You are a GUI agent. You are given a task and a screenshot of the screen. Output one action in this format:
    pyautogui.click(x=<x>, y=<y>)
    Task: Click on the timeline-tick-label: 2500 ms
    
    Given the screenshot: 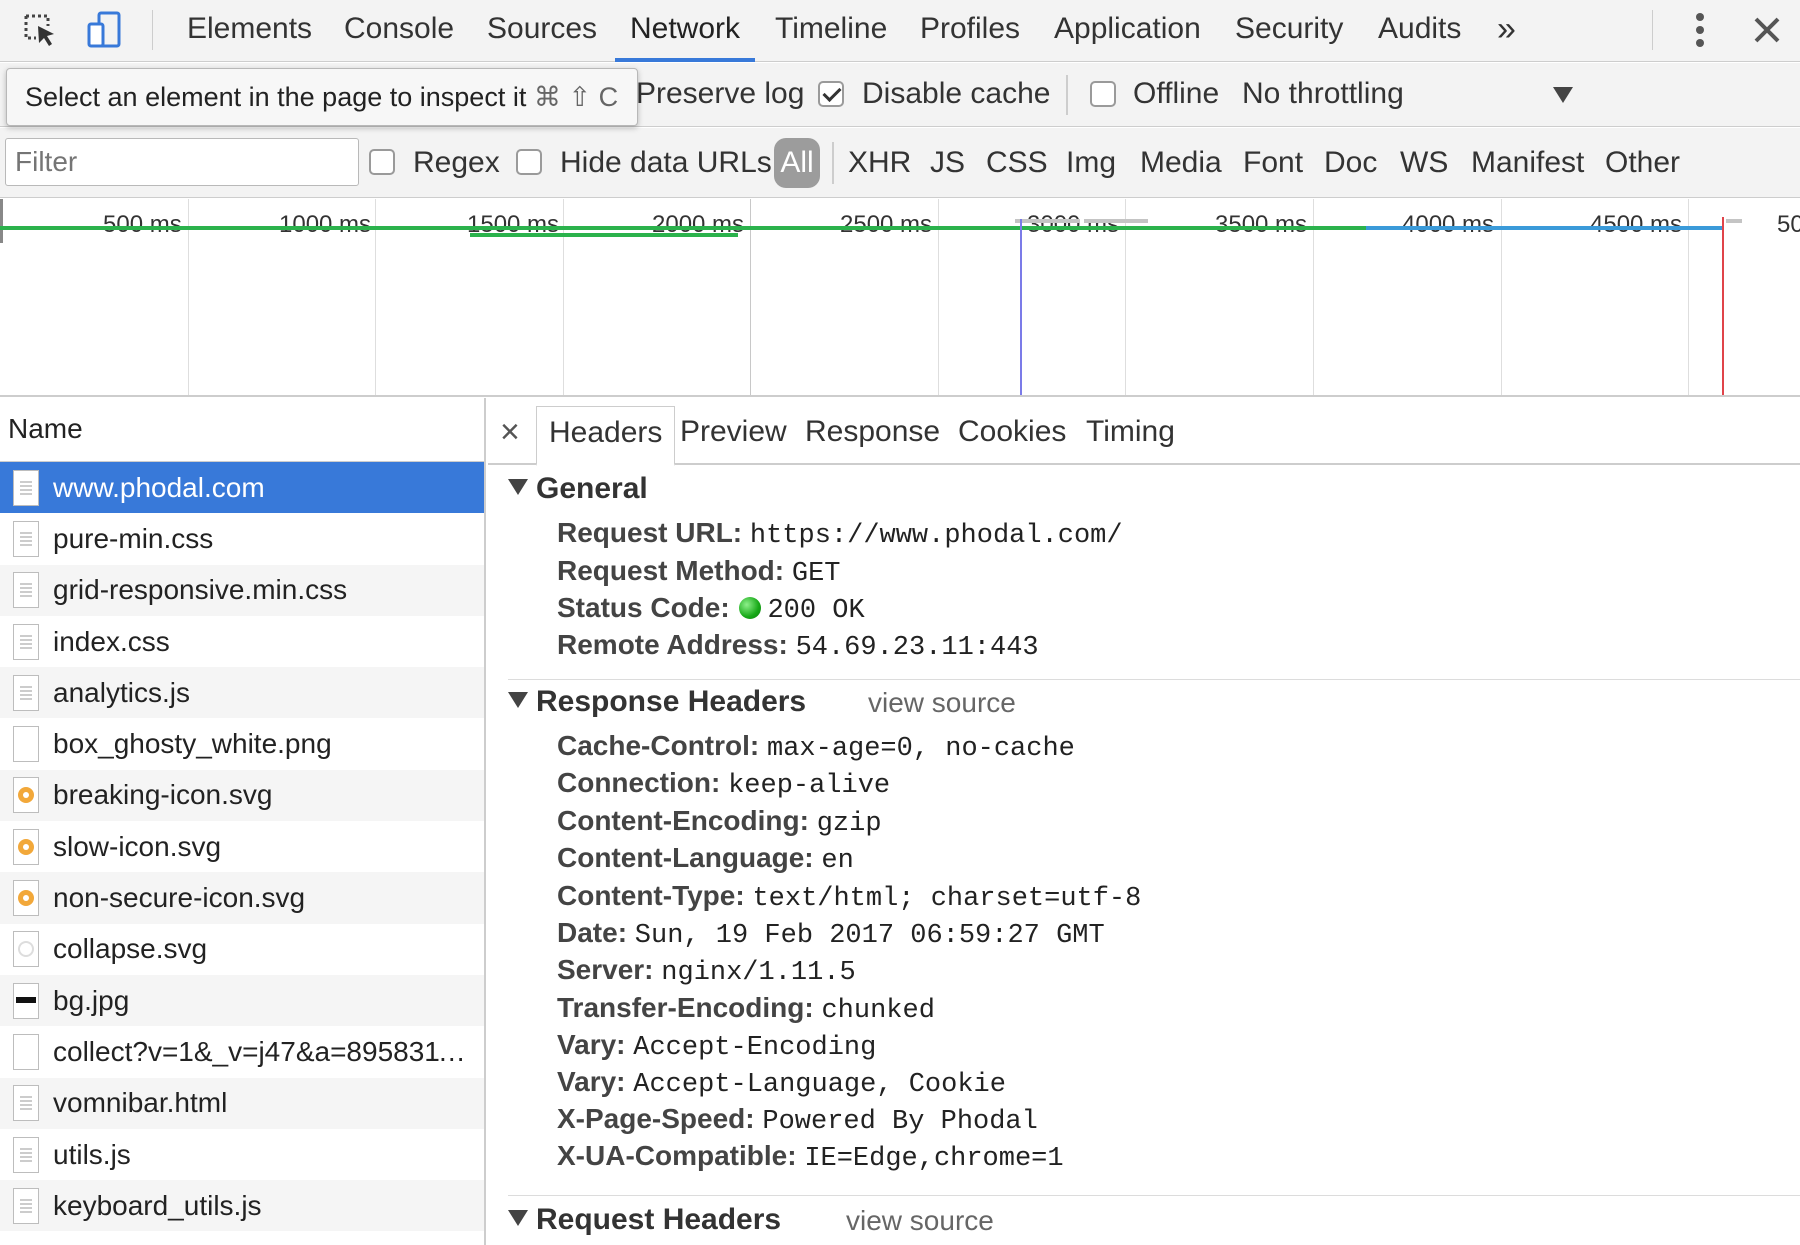 What is the action you would take?
    pyautogui.click(x=886, y=224)
    